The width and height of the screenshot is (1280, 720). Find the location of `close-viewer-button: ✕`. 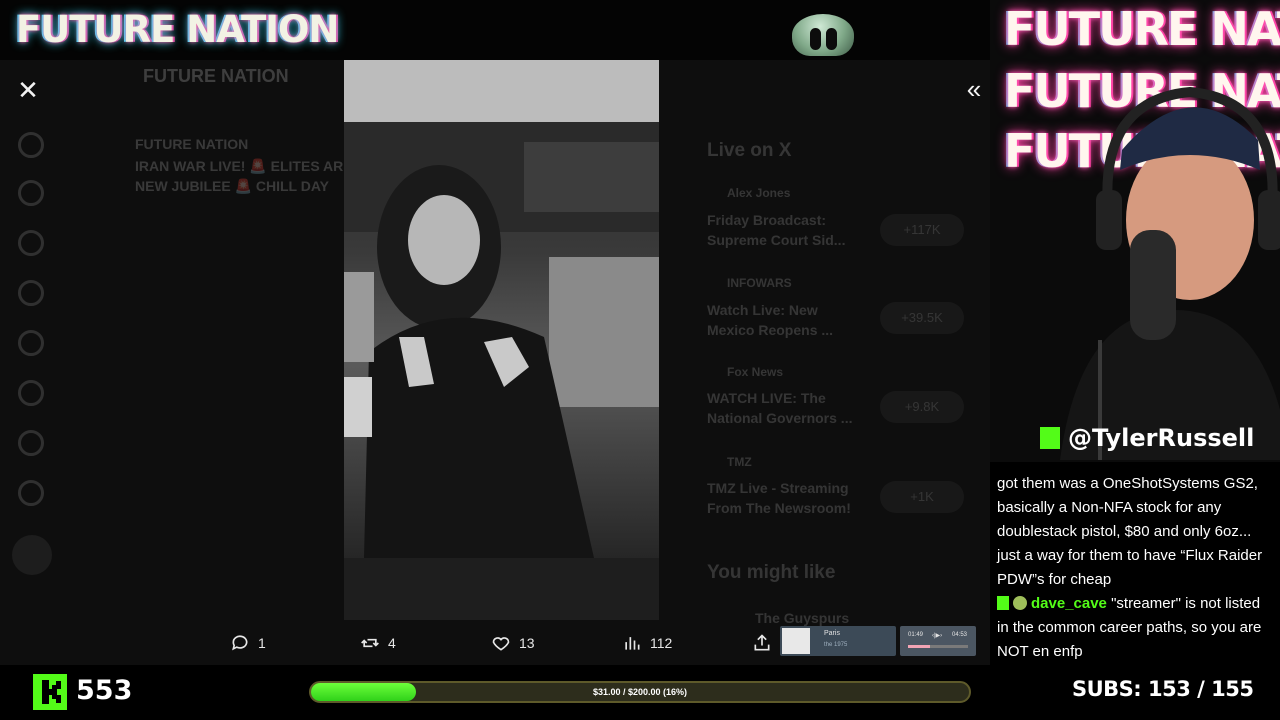

close-viewer-button: ✕ is located at coordinates (28, 90).